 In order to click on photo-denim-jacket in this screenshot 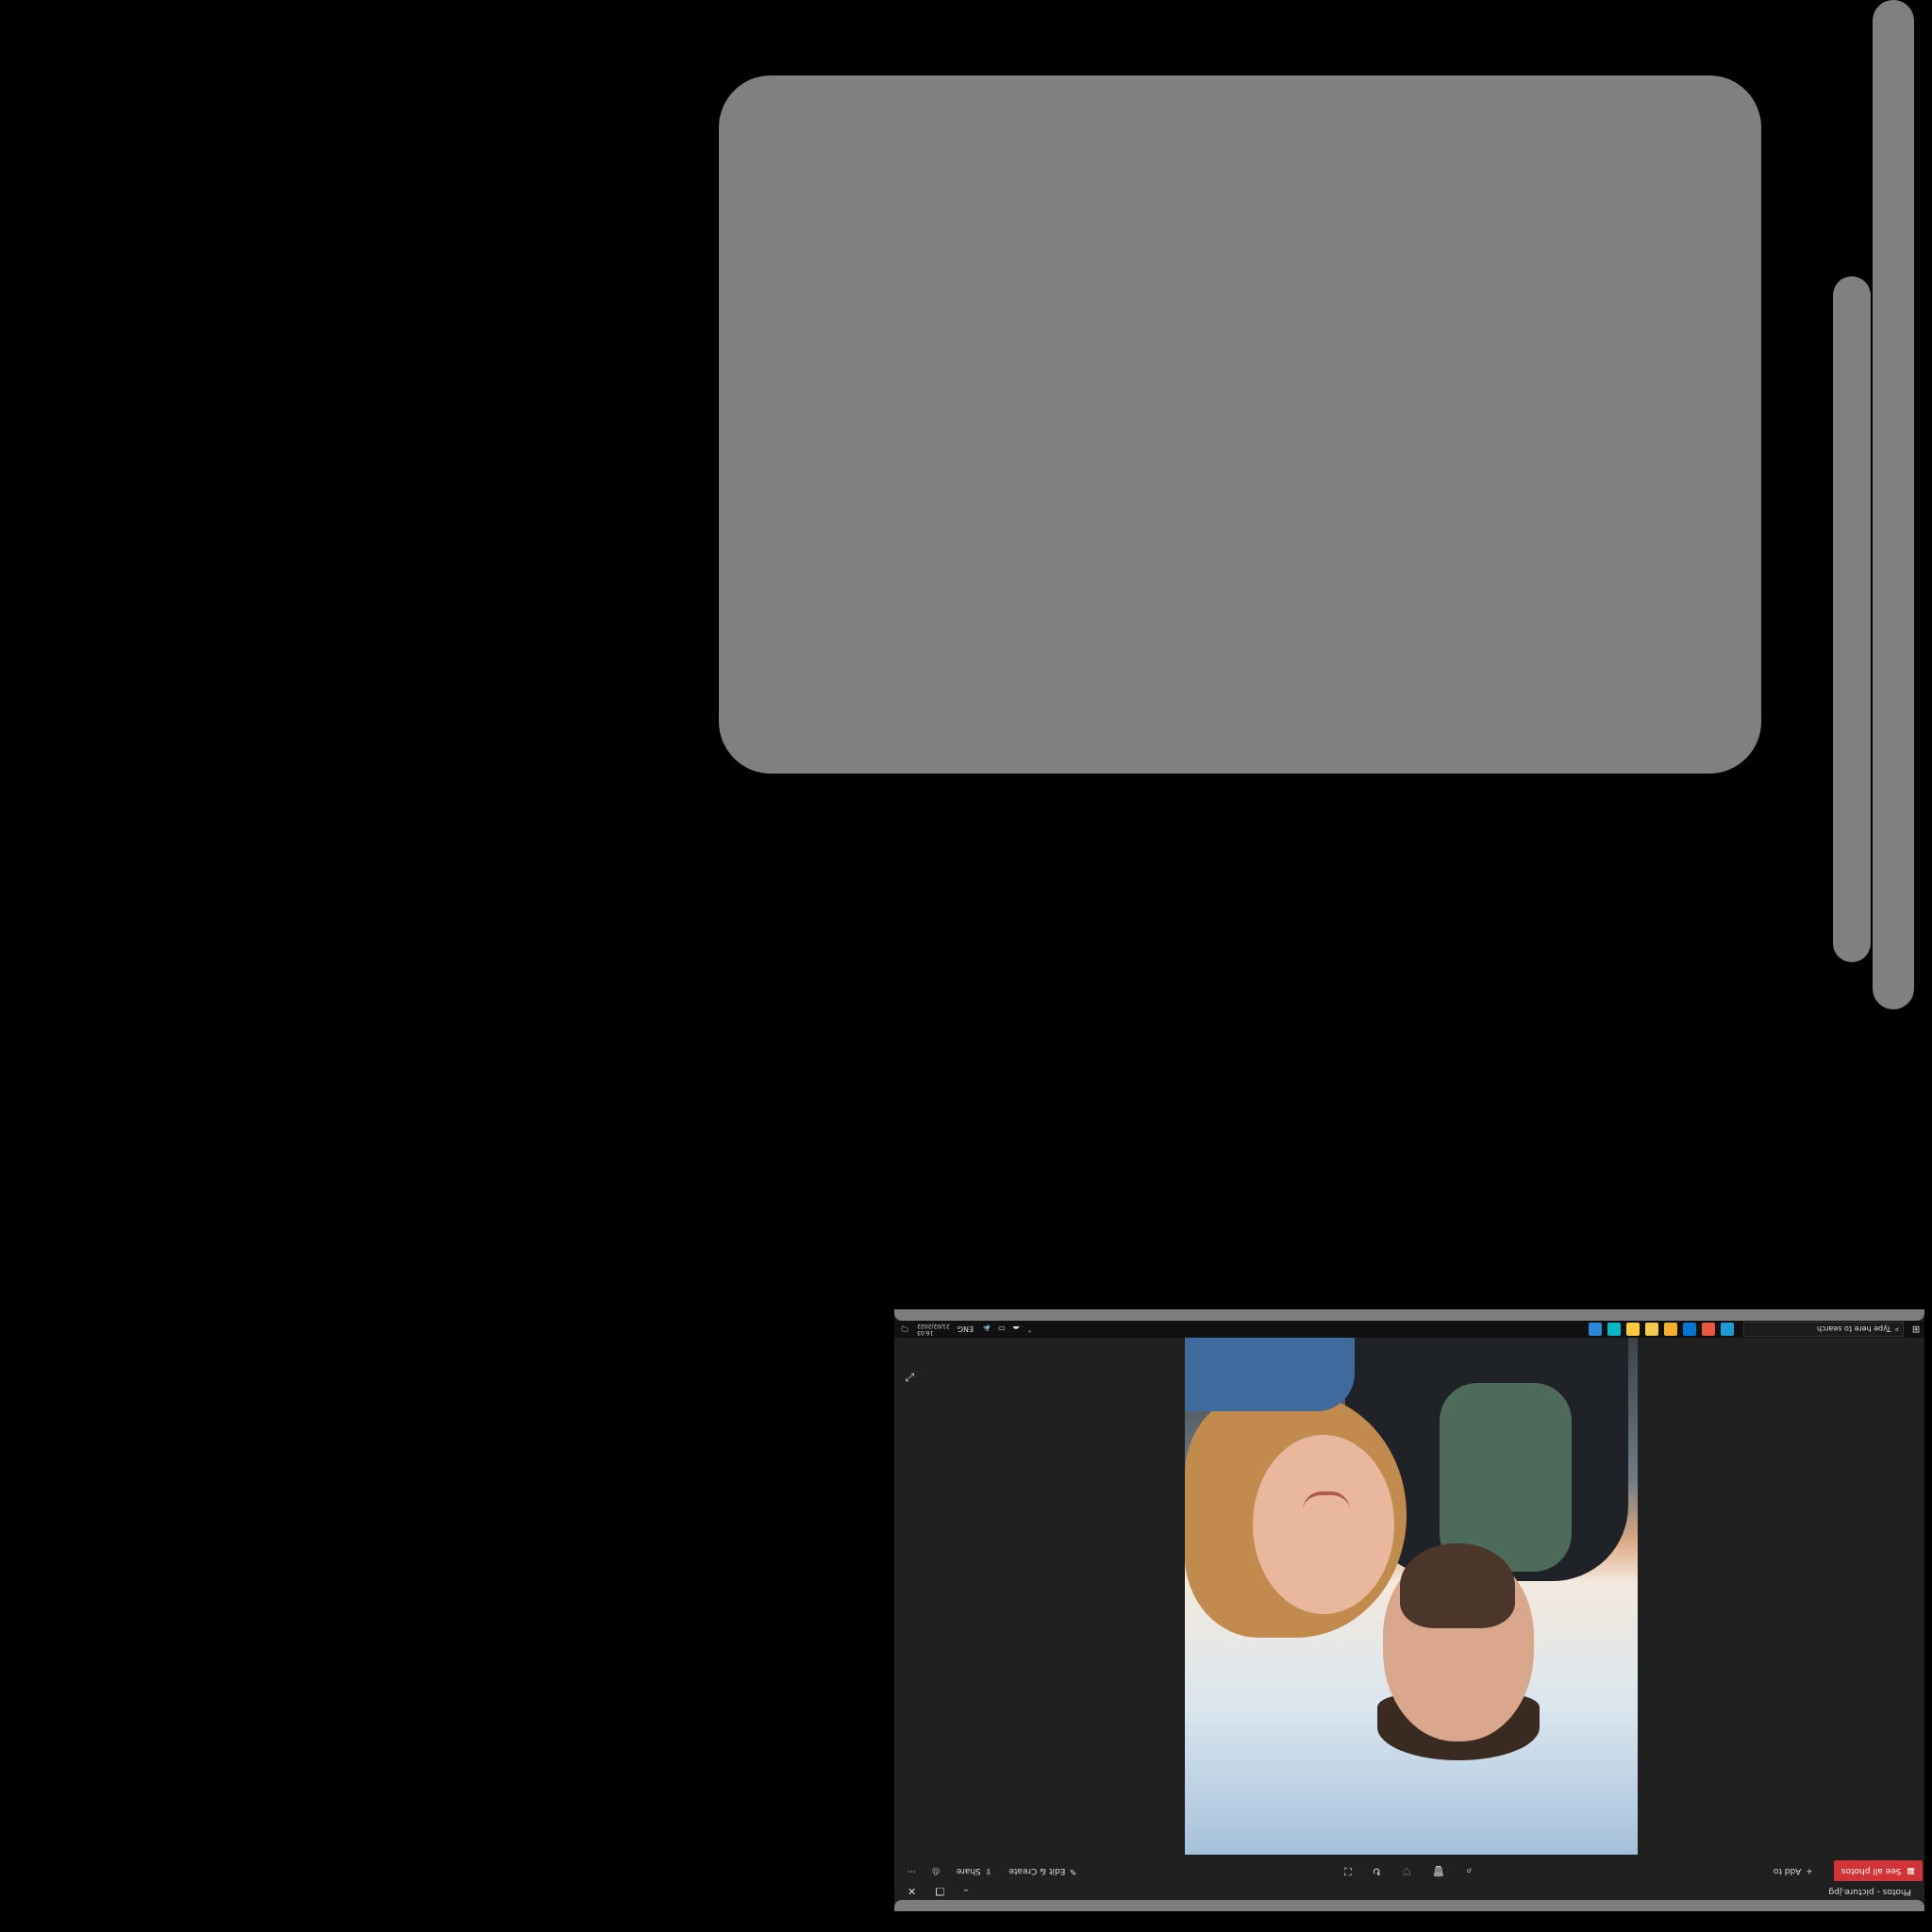, I will do `click(1270, 1371)`.